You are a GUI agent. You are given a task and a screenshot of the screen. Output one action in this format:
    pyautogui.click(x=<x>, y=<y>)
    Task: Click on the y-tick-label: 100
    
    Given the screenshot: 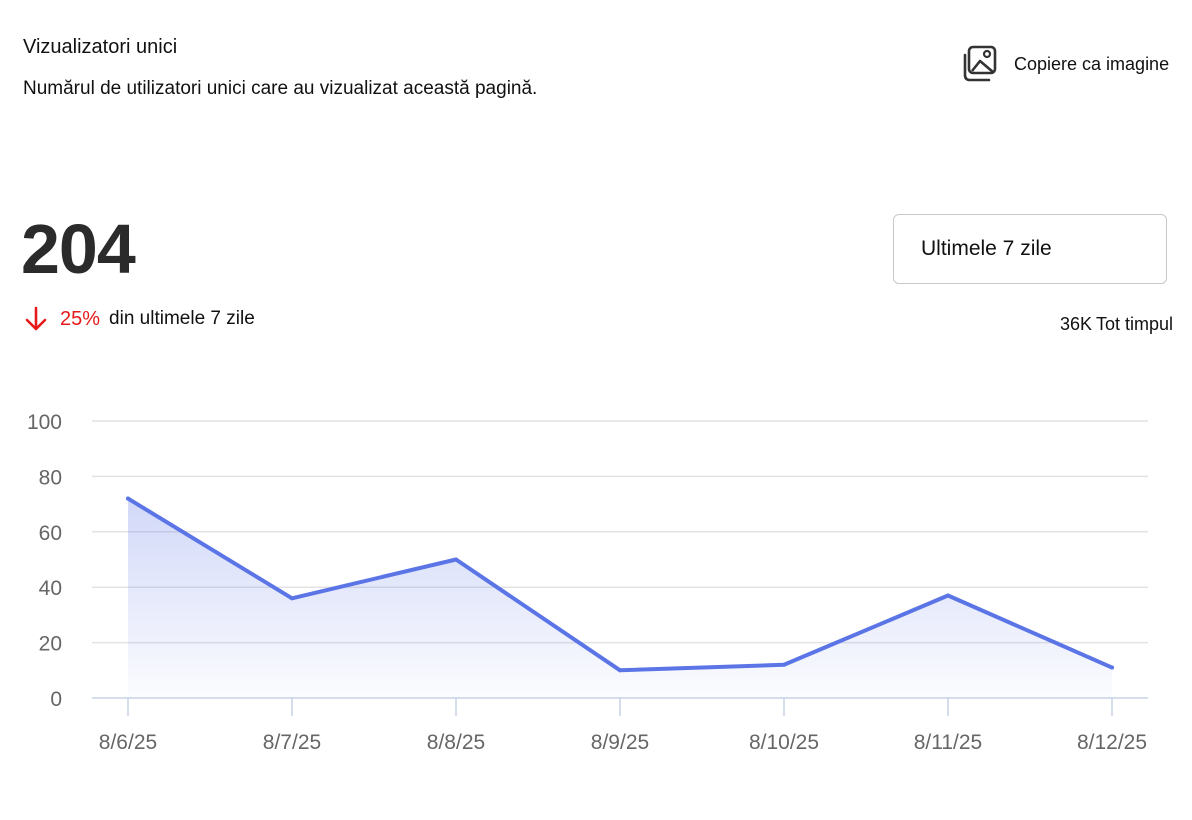 What is the action you would take?
    pyautogui.click(x=44, y=422)
    